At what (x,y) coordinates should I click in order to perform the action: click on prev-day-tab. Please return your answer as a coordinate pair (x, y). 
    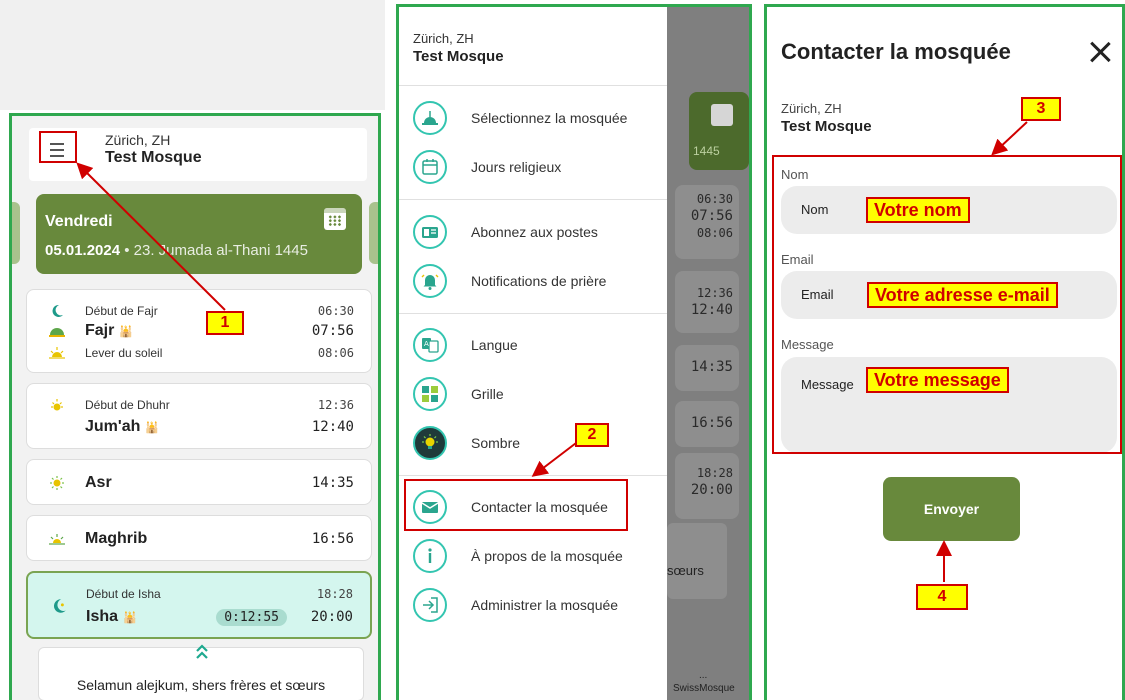
    Looking at the image, I should click on (16, 233).